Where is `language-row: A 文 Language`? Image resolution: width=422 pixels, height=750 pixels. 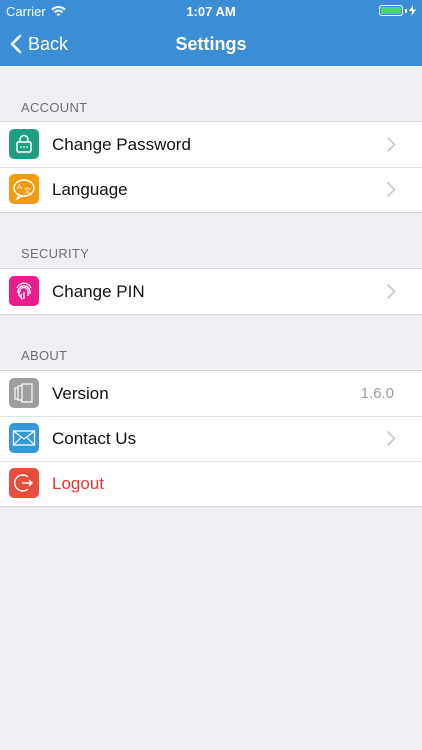
language-row: A 文 Language is located at coordinates (211, 189).